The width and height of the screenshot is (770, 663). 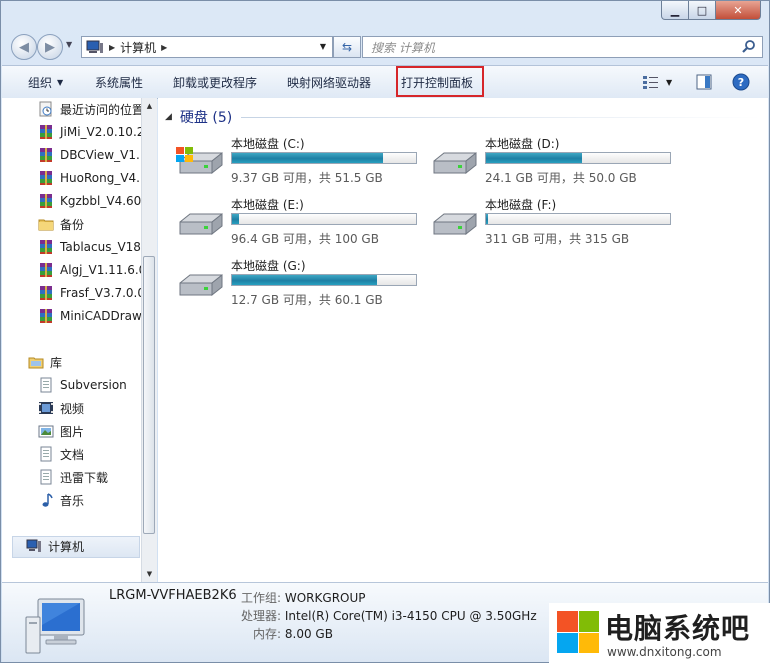 I want to click on nav-item-favorite: Kgzbbl_V4.60, so click(x=89, y=201).